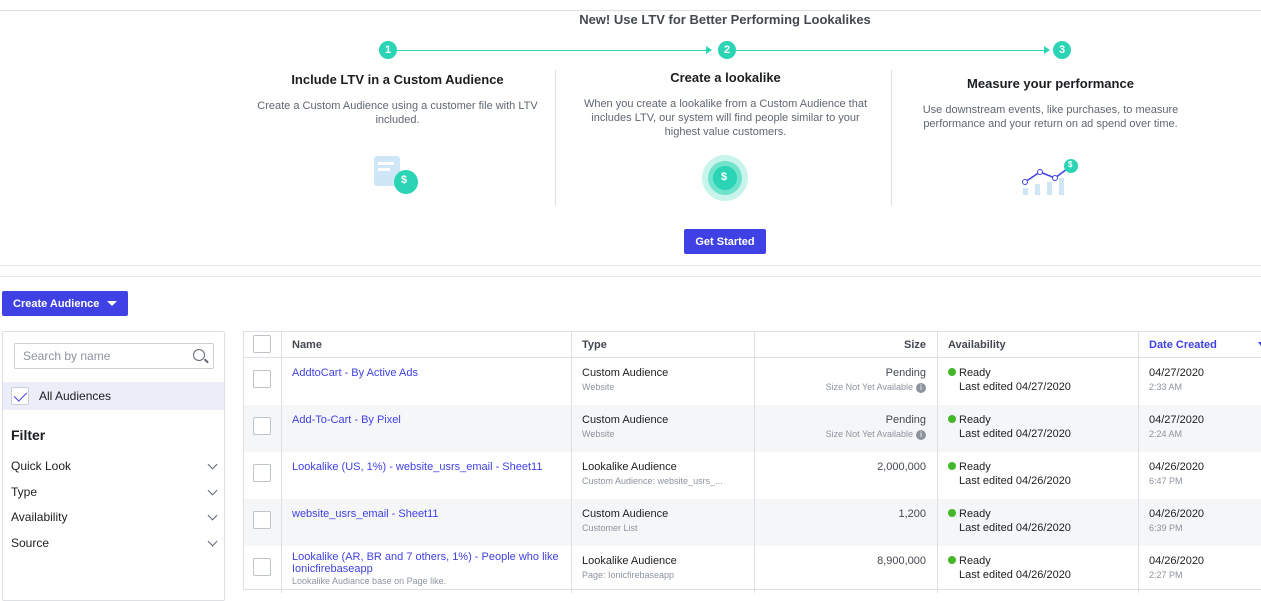 This screenshot has height=601, width=1261. Describe the element at coordinates (28, 435) in the screenshot. I see `filter-title: Filter` at that location.